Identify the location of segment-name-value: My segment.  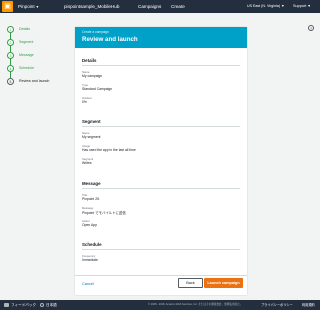
(91, 137).